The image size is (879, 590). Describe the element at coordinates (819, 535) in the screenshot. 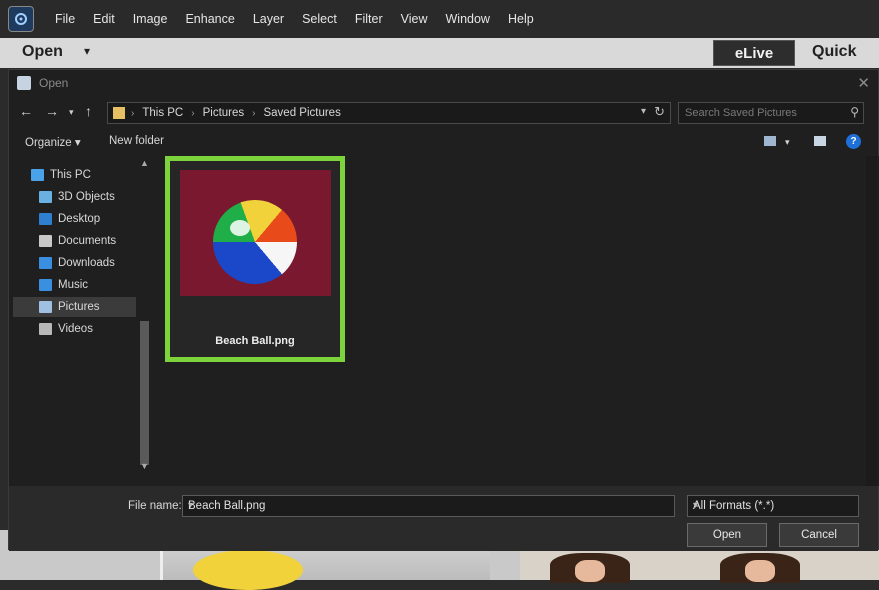

I see `cancel-button: Cancel` at that location.